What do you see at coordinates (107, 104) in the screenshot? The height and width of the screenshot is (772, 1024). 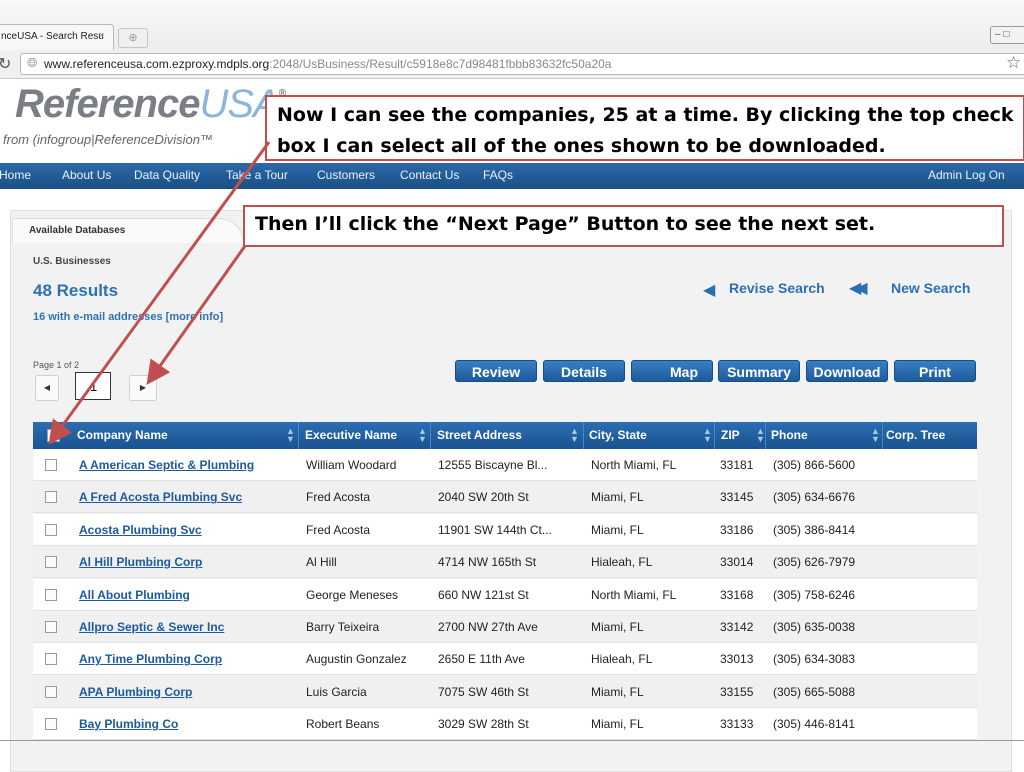 I see `logo-main: Reference` at bounding box center [107, 104].